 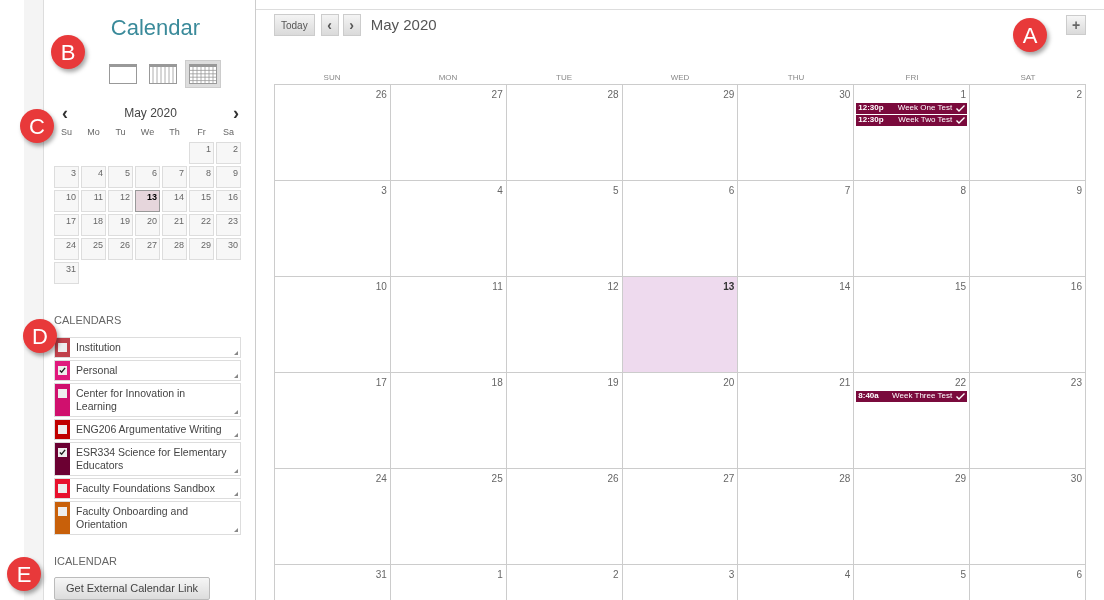 What do you see at coordinates (680, 420) in the screenshot?
I see `day-cell: 20` at bounding box center [680, 420].